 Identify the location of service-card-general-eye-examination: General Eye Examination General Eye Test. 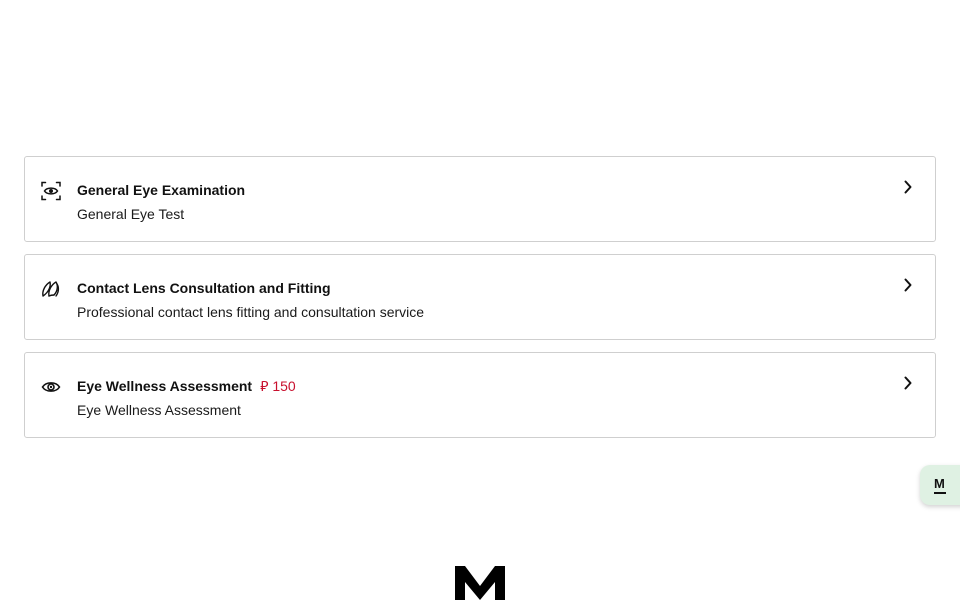
(480, 199).